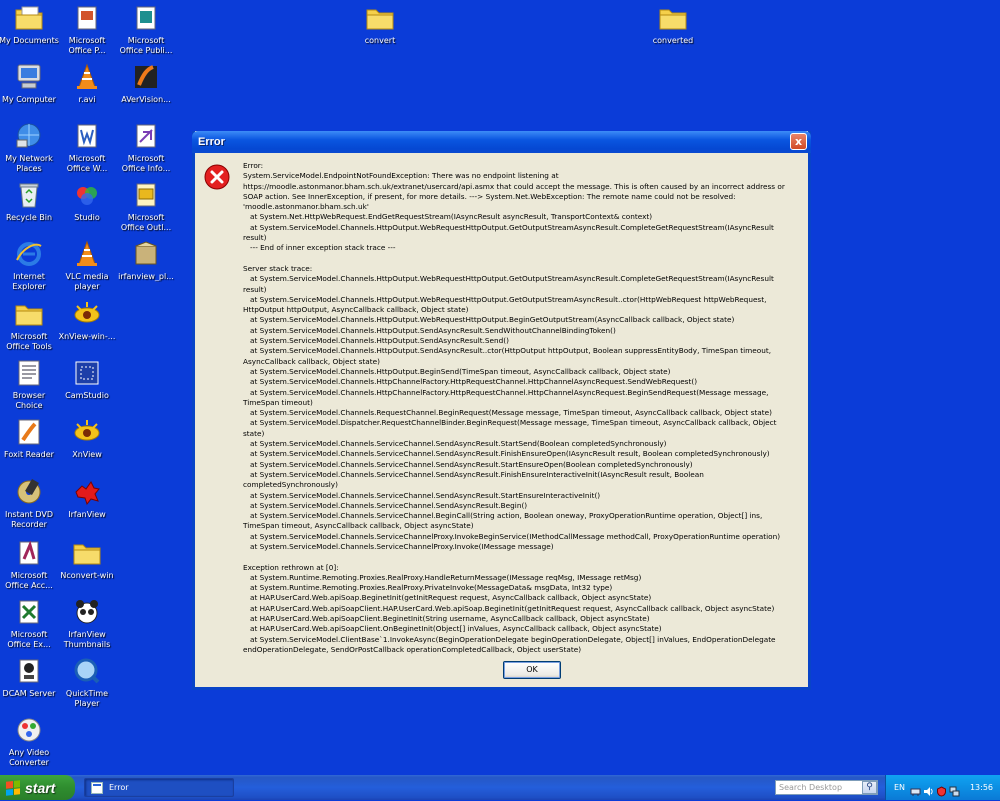 This screenshot has width=1000, height=801. What do you see at coordinates (29, 40) in the screenshot?
I see `icon-label: My Documents` at bounding box center [29, 40].